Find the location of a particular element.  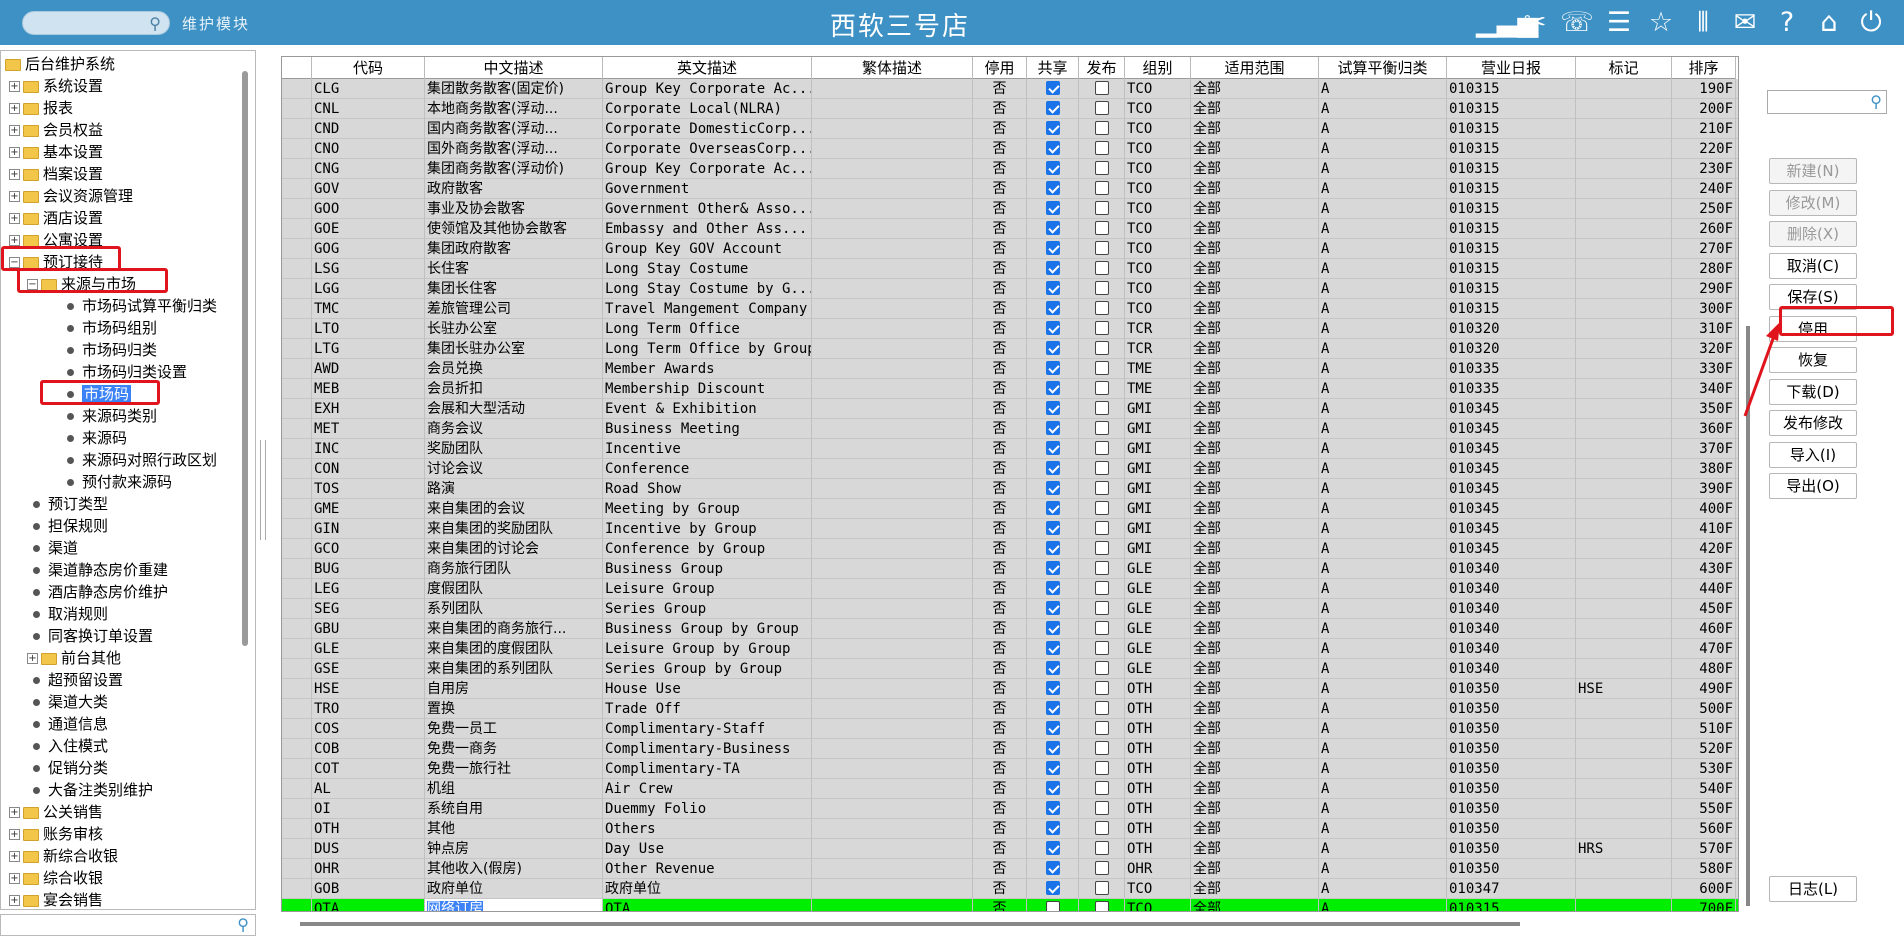

tree-item: + 公关销售 is located at coordinates (56, 812).